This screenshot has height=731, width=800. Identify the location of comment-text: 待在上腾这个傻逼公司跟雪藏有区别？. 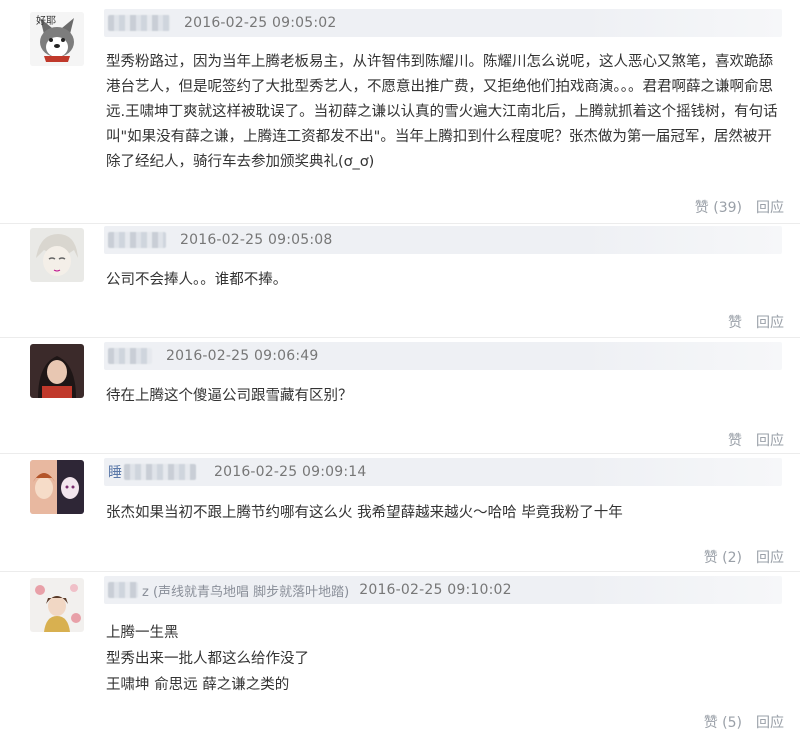
(229, 396).